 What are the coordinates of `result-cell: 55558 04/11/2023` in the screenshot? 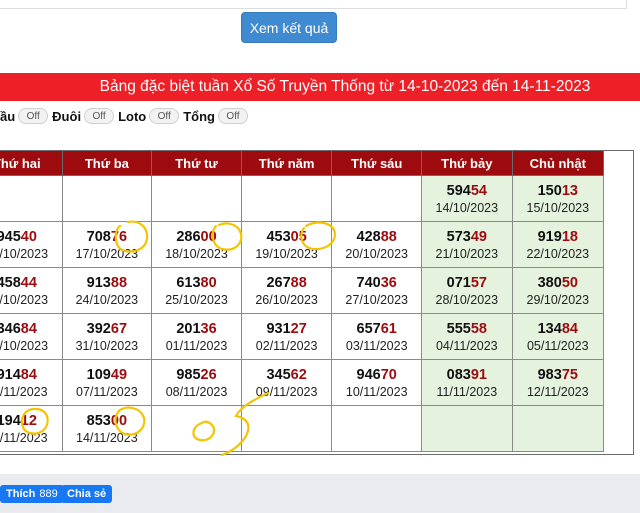 It's located at (467, 336).